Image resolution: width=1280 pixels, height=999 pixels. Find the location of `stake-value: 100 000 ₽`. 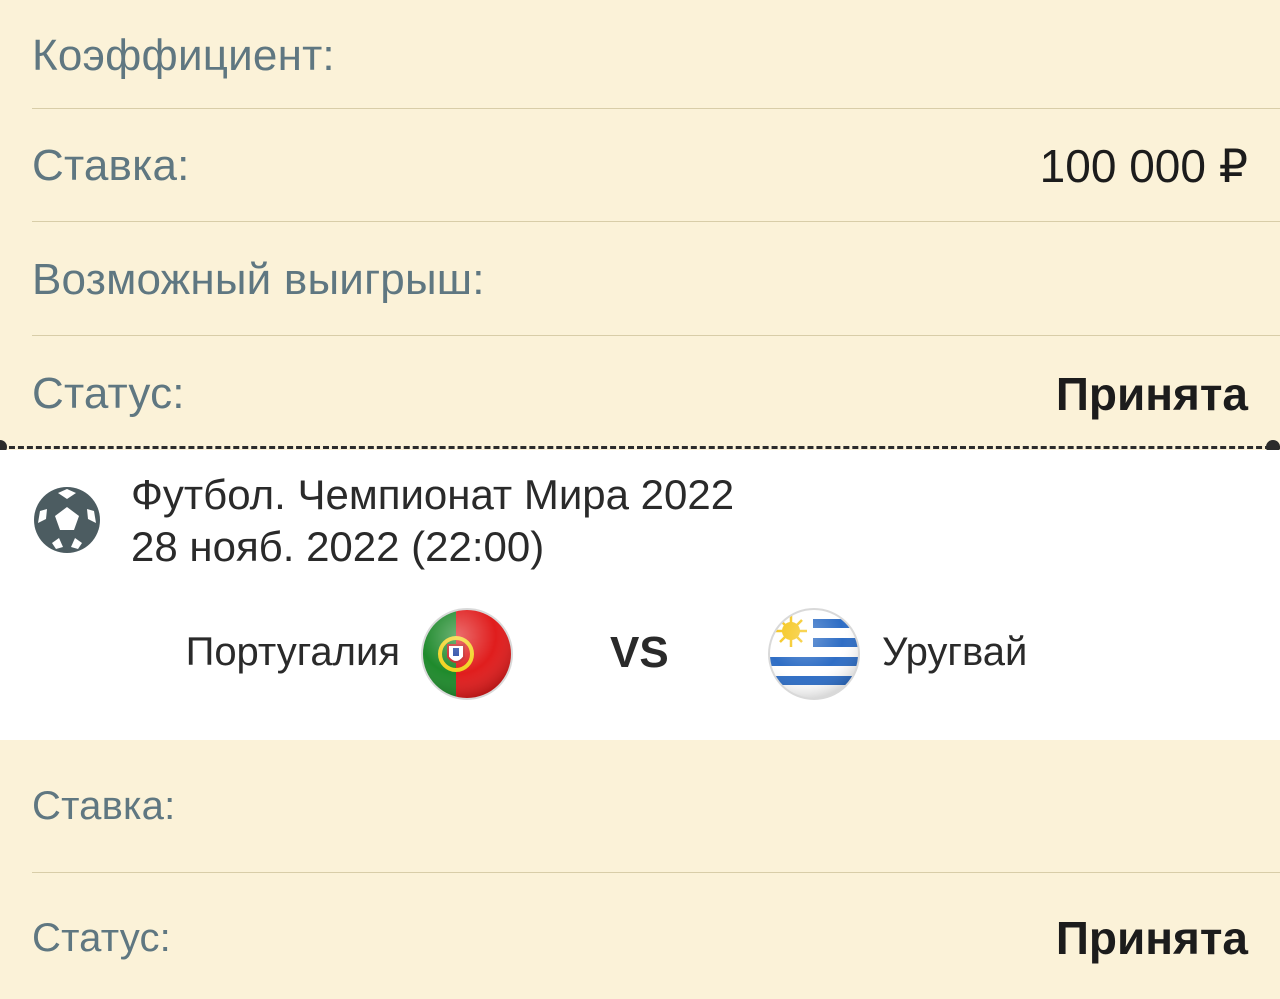

stake-value: 100 000 ₽ is located at coordinates (1143, 166).